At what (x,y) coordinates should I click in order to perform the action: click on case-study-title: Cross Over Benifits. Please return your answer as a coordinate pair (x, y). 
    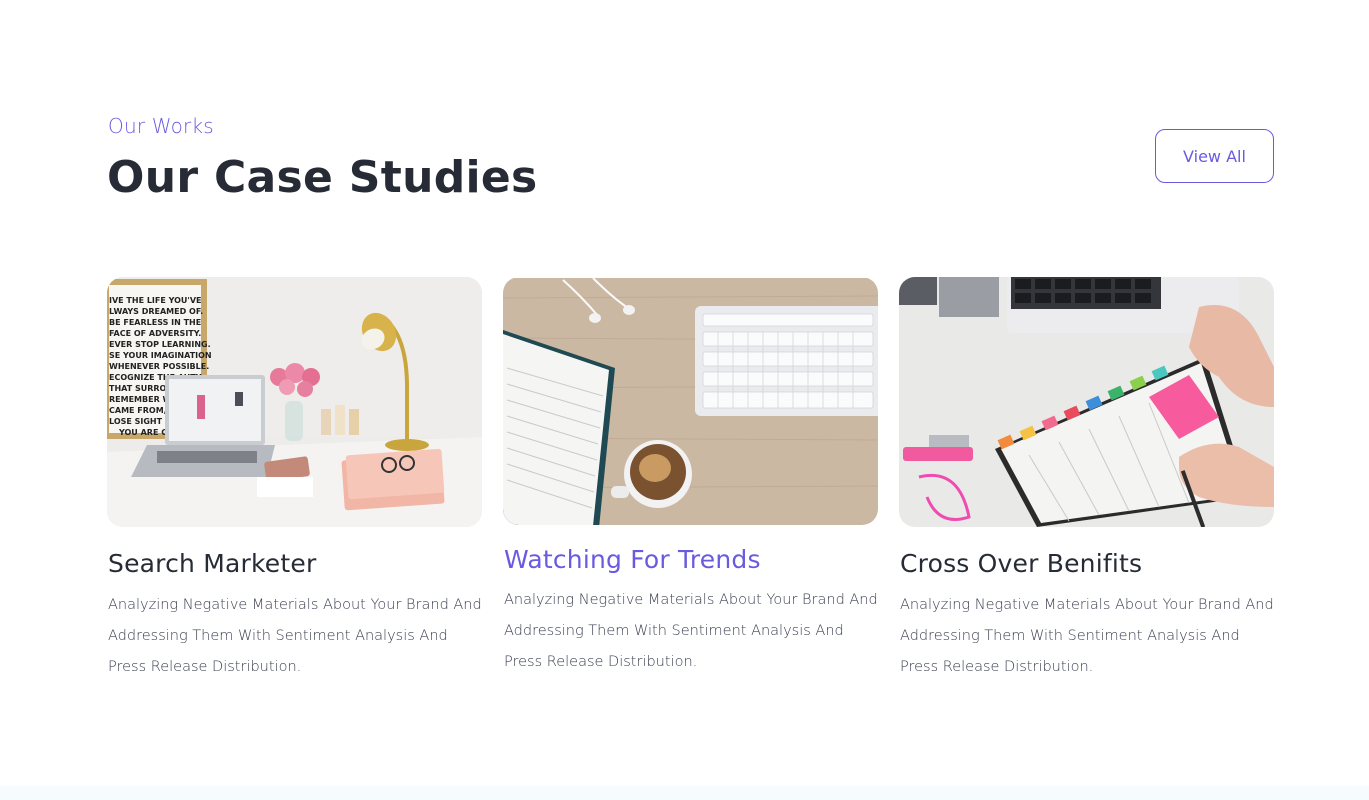
    Looking at the image, I should click on (1087, 563).